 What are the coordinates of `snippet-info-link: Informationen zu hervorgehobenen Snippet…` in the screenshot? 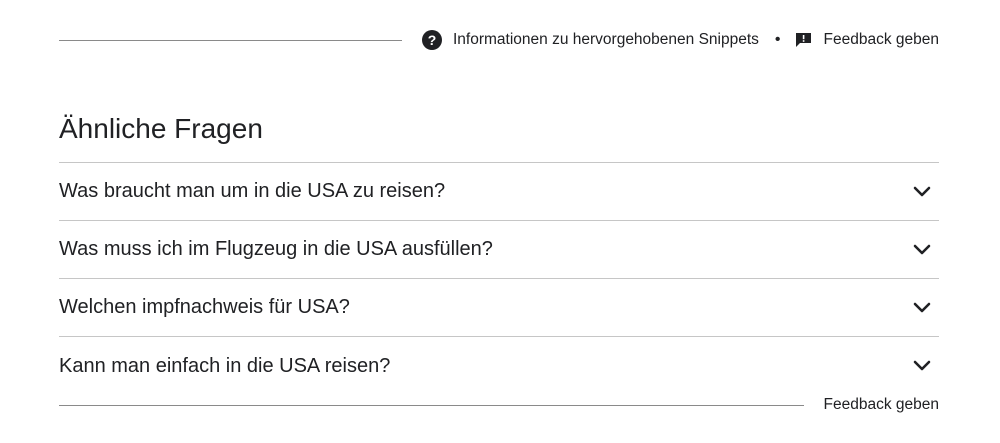 It's located at (606, 40).